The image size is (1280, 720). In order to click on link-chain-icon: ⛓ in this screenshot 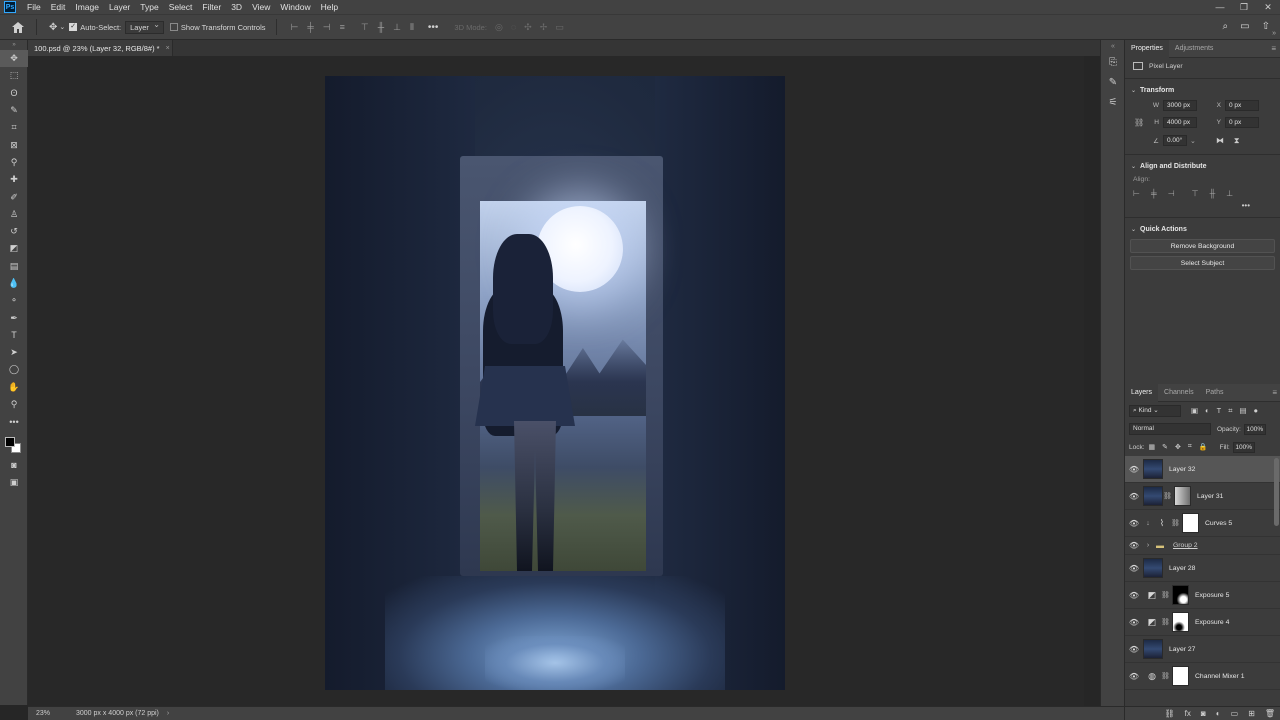, I will do `click(1139, 122)`.